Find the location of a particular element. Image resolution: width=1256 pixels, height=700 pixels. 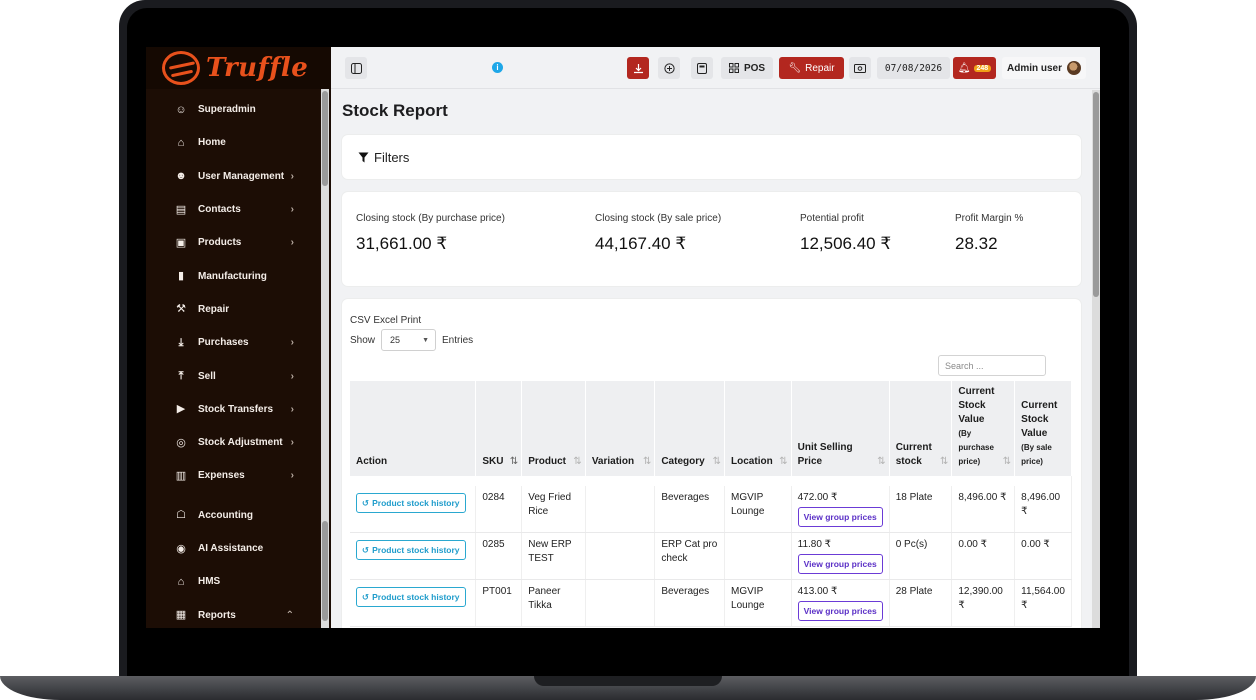

sidebar-item-repair: ⚒ Repair is located at coordinates (235, 309).